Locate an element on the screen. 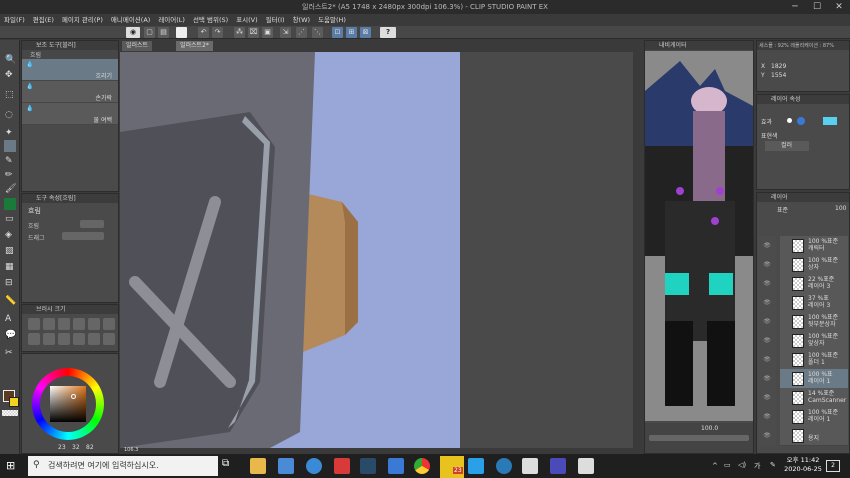 Image resolution: width=850 pixels, height=478 pixels. saturation-square is located at coordinates (68, 404).